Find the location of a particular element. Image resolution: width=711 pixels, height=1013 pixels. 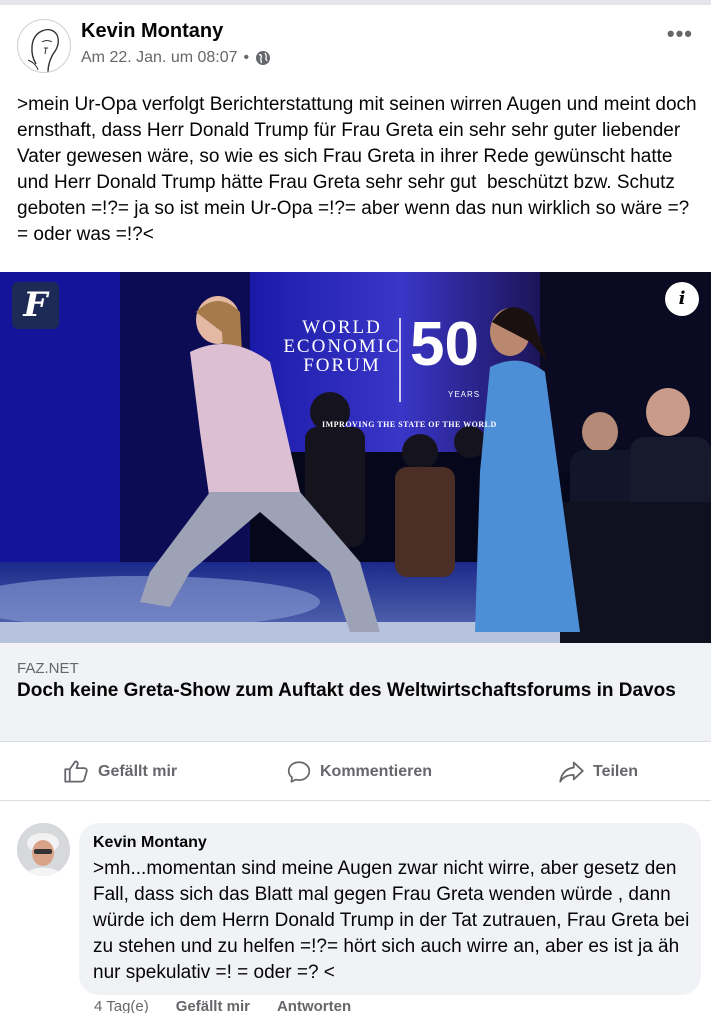

comment-age: 4 Tag(e) is located at coordinates (121, 1005).